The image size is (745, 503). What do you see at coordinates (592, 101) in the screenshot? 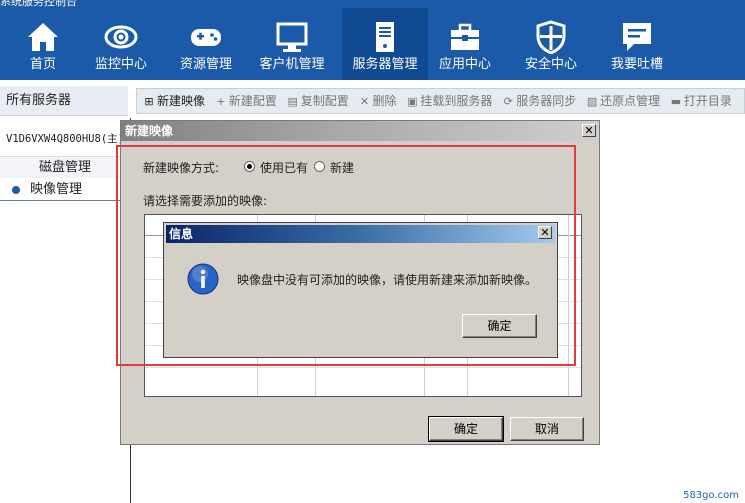
I see `restore-icon: ▧` at bounding box center [592, 101].